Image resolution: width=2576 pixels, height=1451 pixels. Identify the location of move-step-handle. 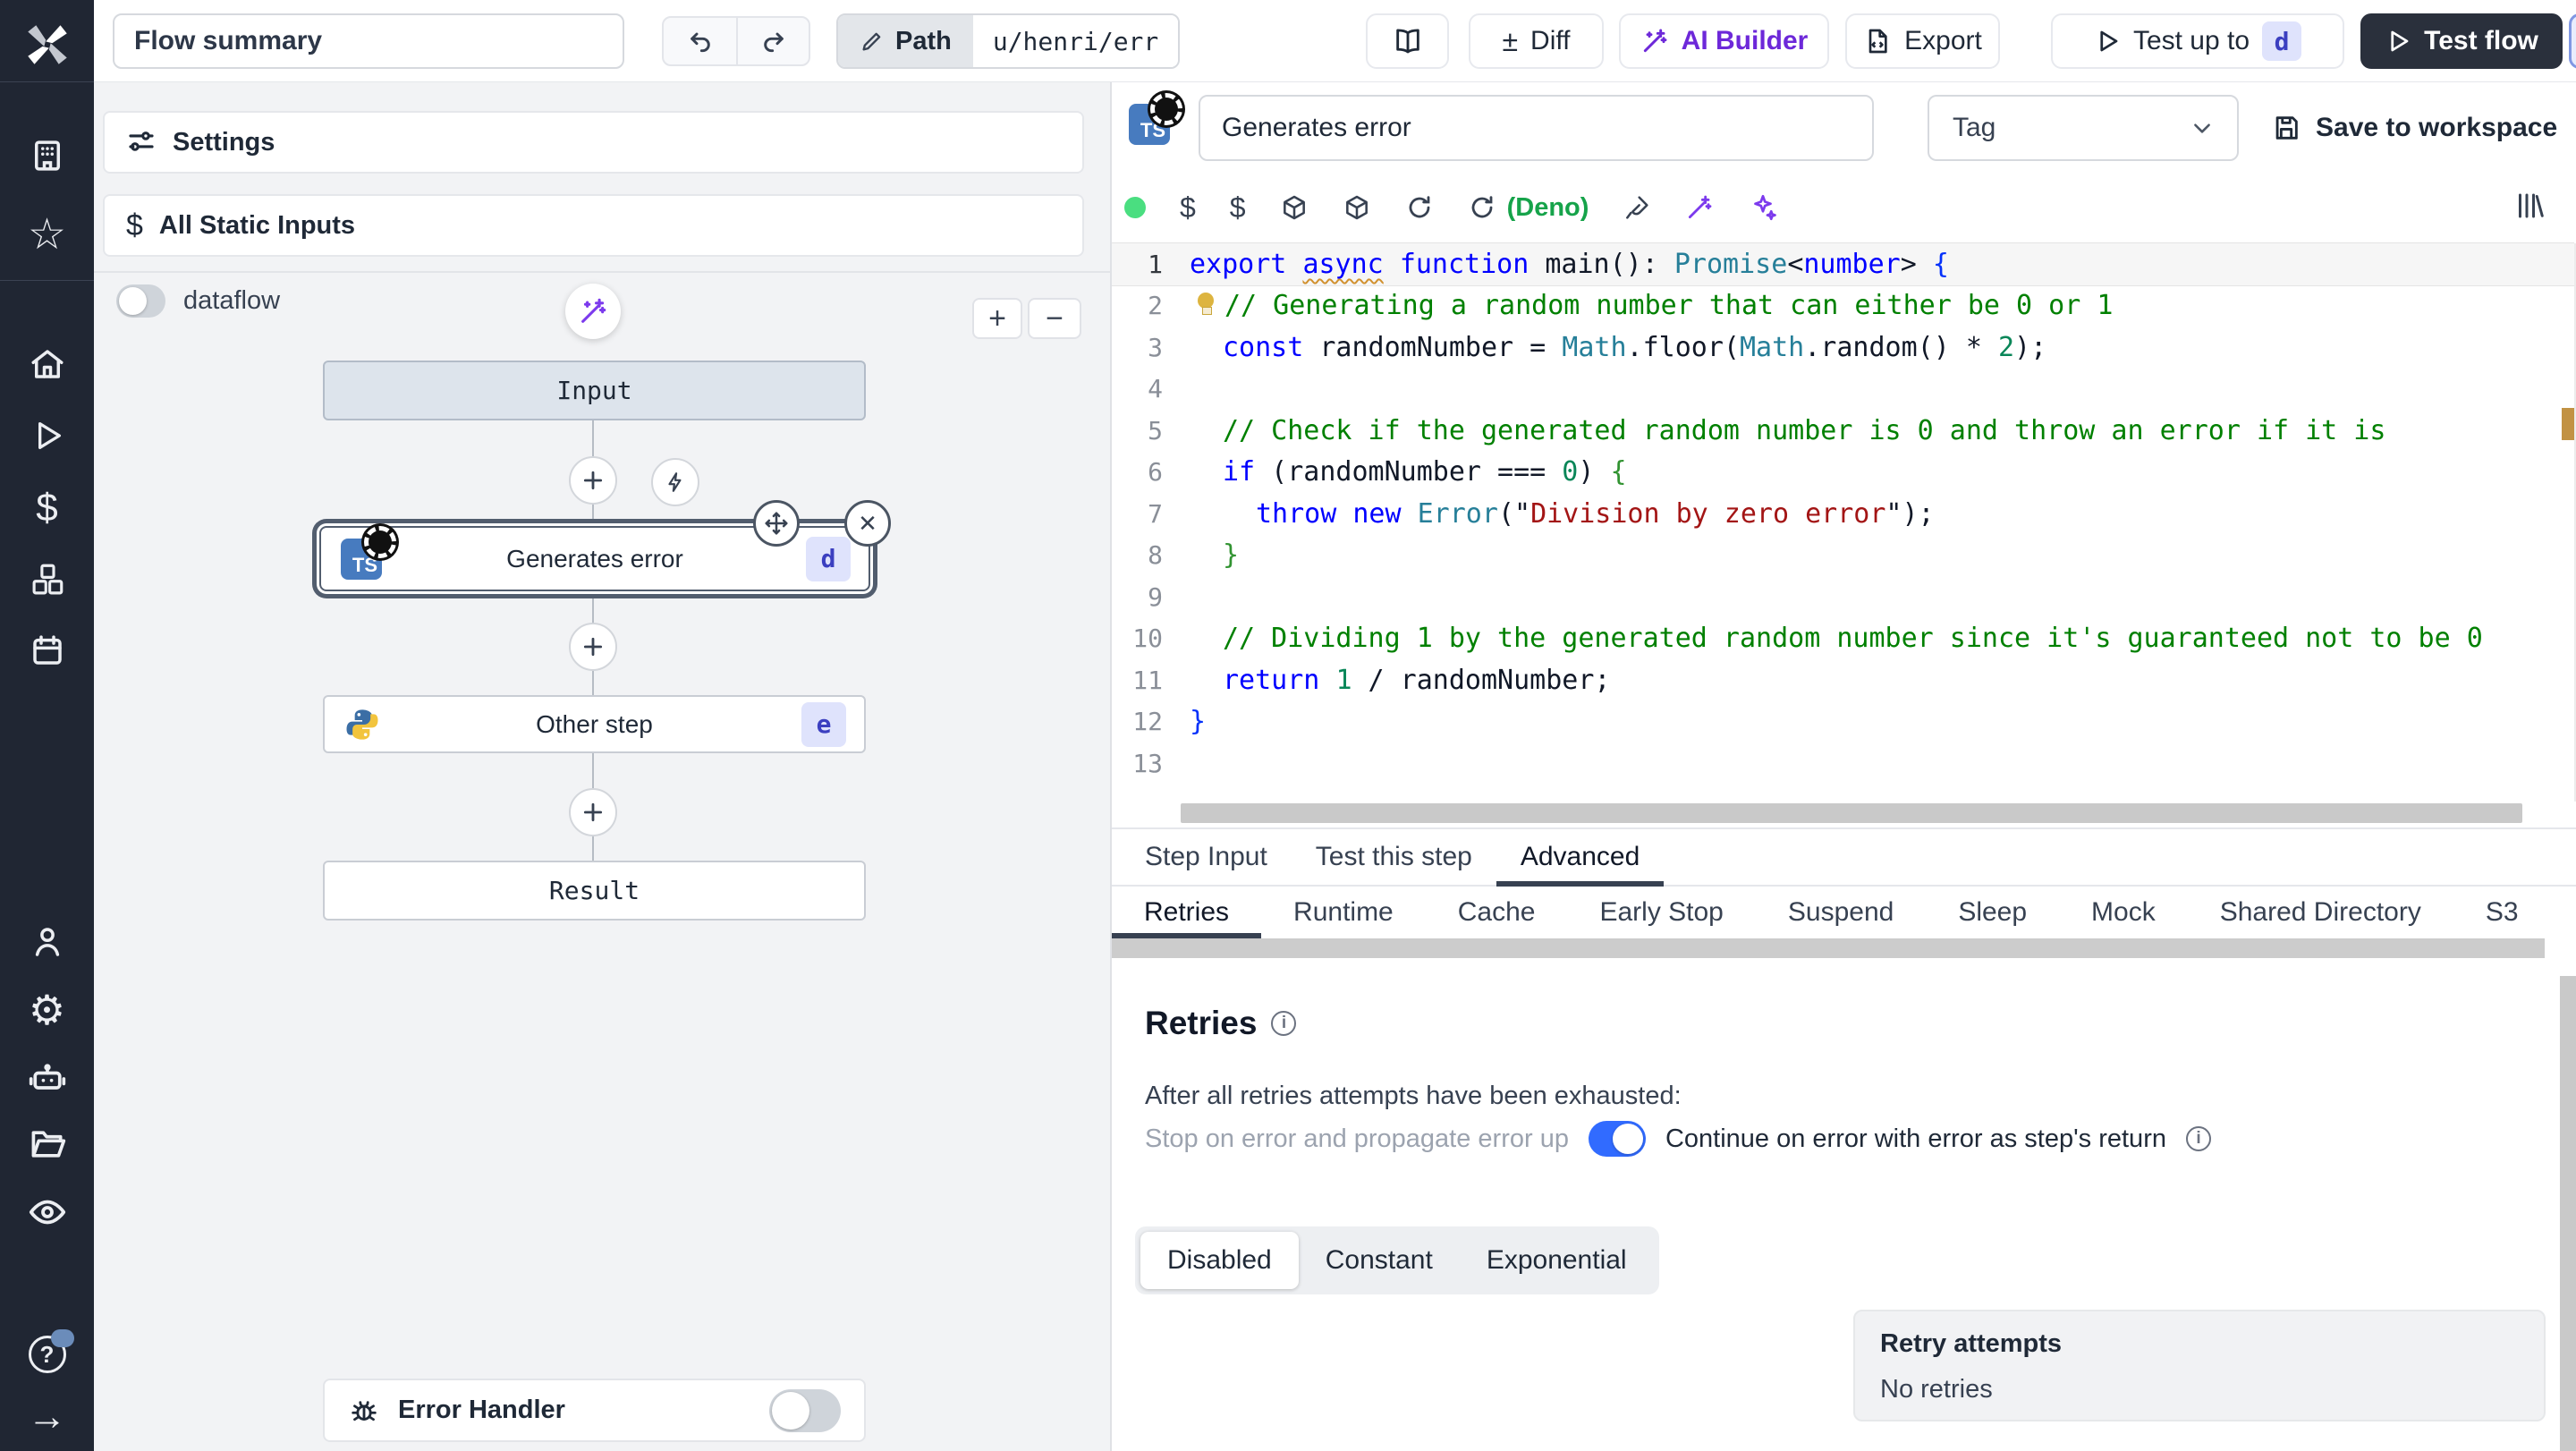
(776, 524).